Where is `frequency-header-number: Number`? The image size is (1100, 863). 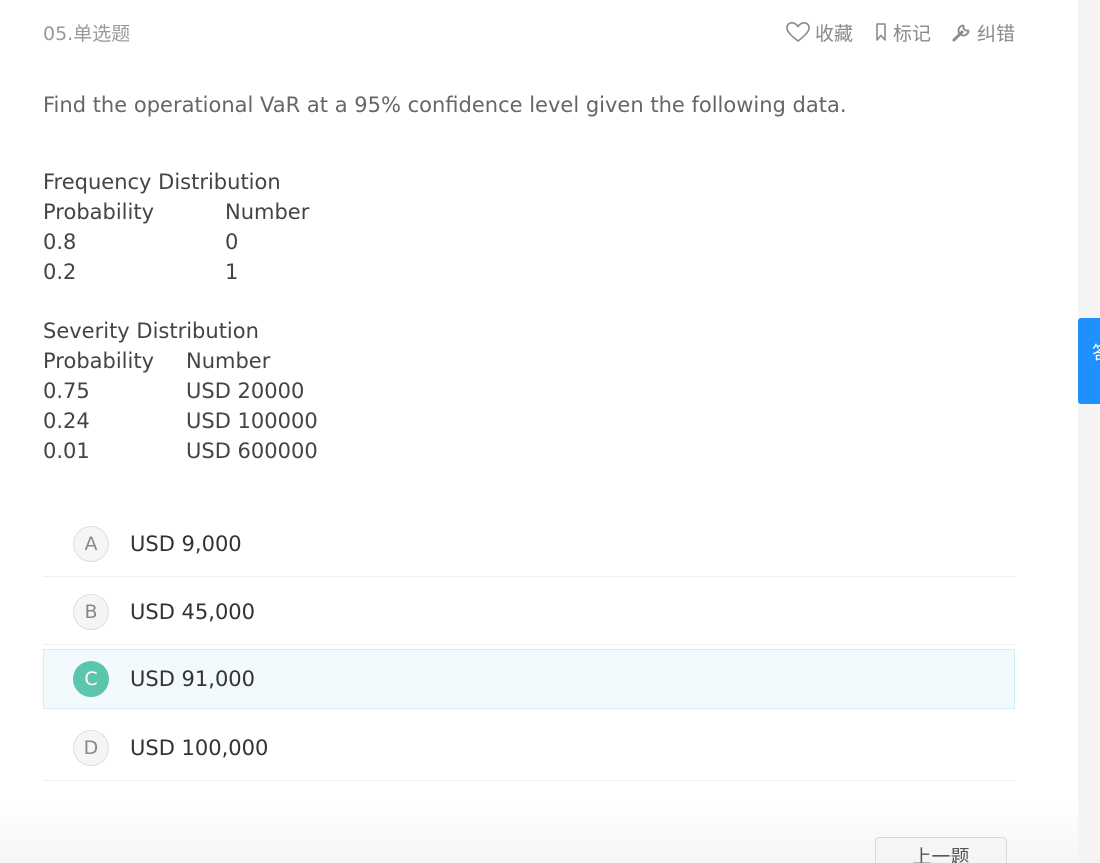
frequency-header-number: Number is located at coordinates (267, 212).